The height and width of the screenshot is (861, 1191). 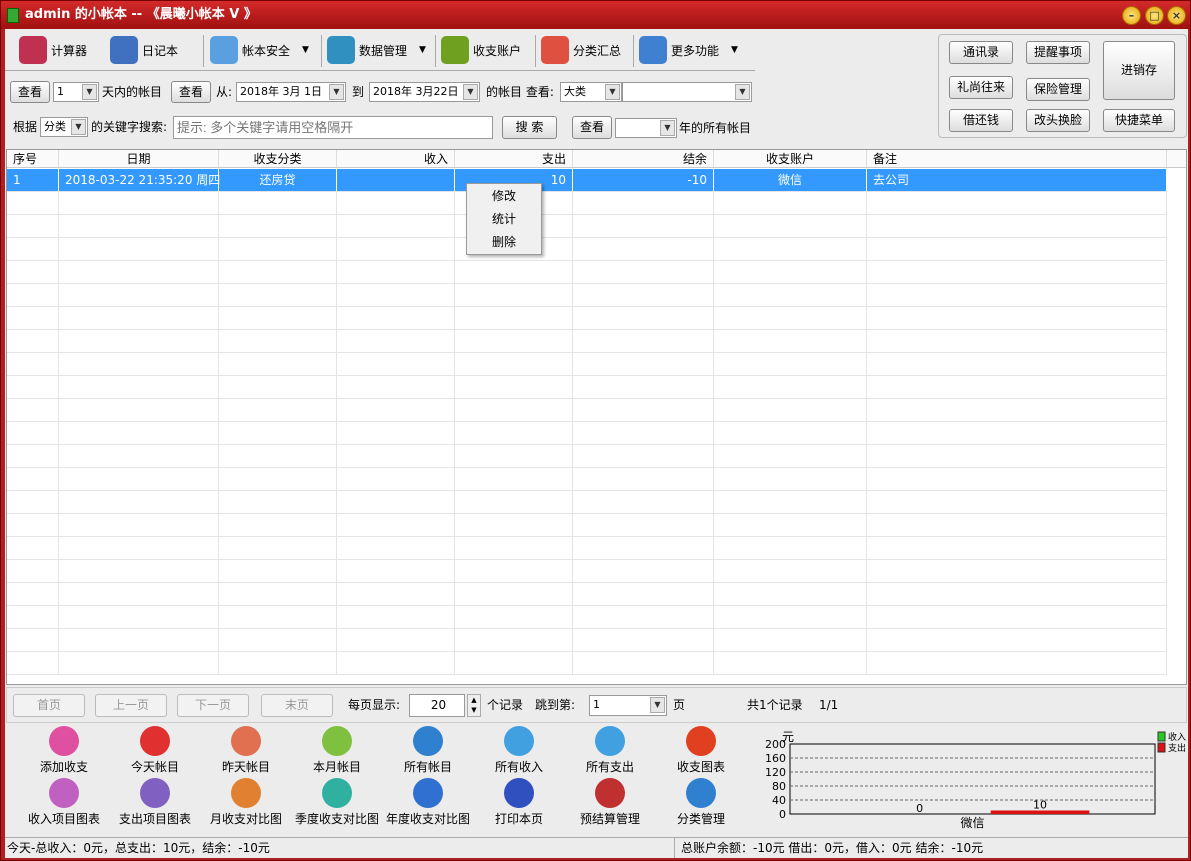 I want to click on page-select: 1 ▼, so click(x=628, y=705).